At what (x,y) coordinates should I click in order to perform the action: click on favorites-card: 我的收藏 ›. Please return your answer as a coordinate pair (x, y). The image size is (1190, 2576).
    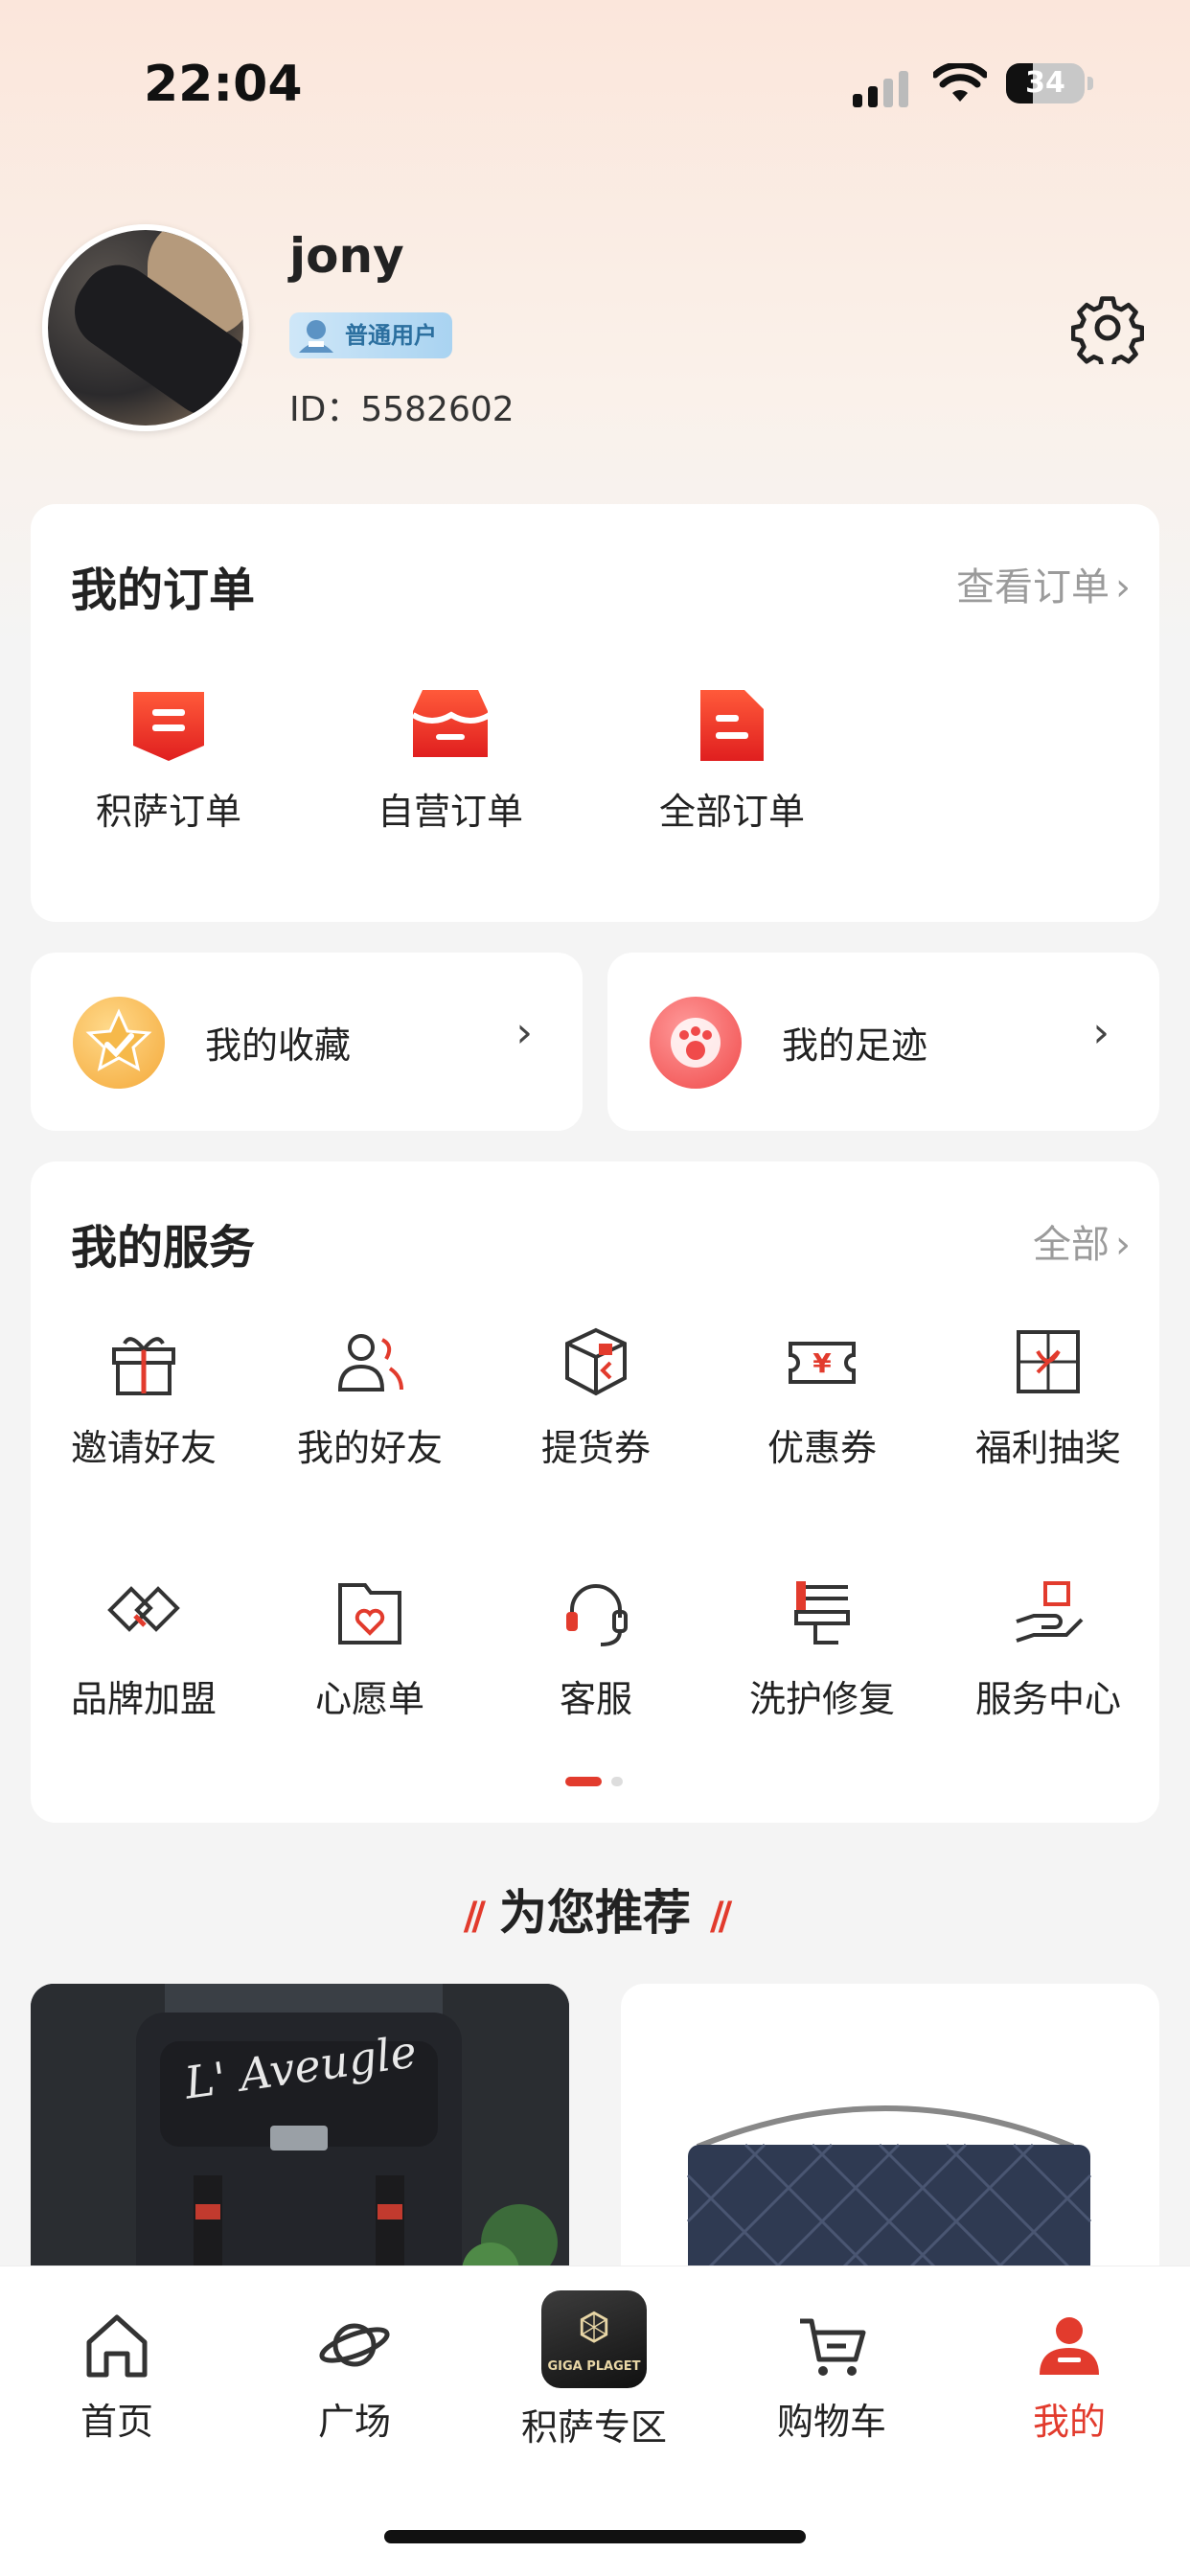
    Looking at the image, I should click on (307, 1042).